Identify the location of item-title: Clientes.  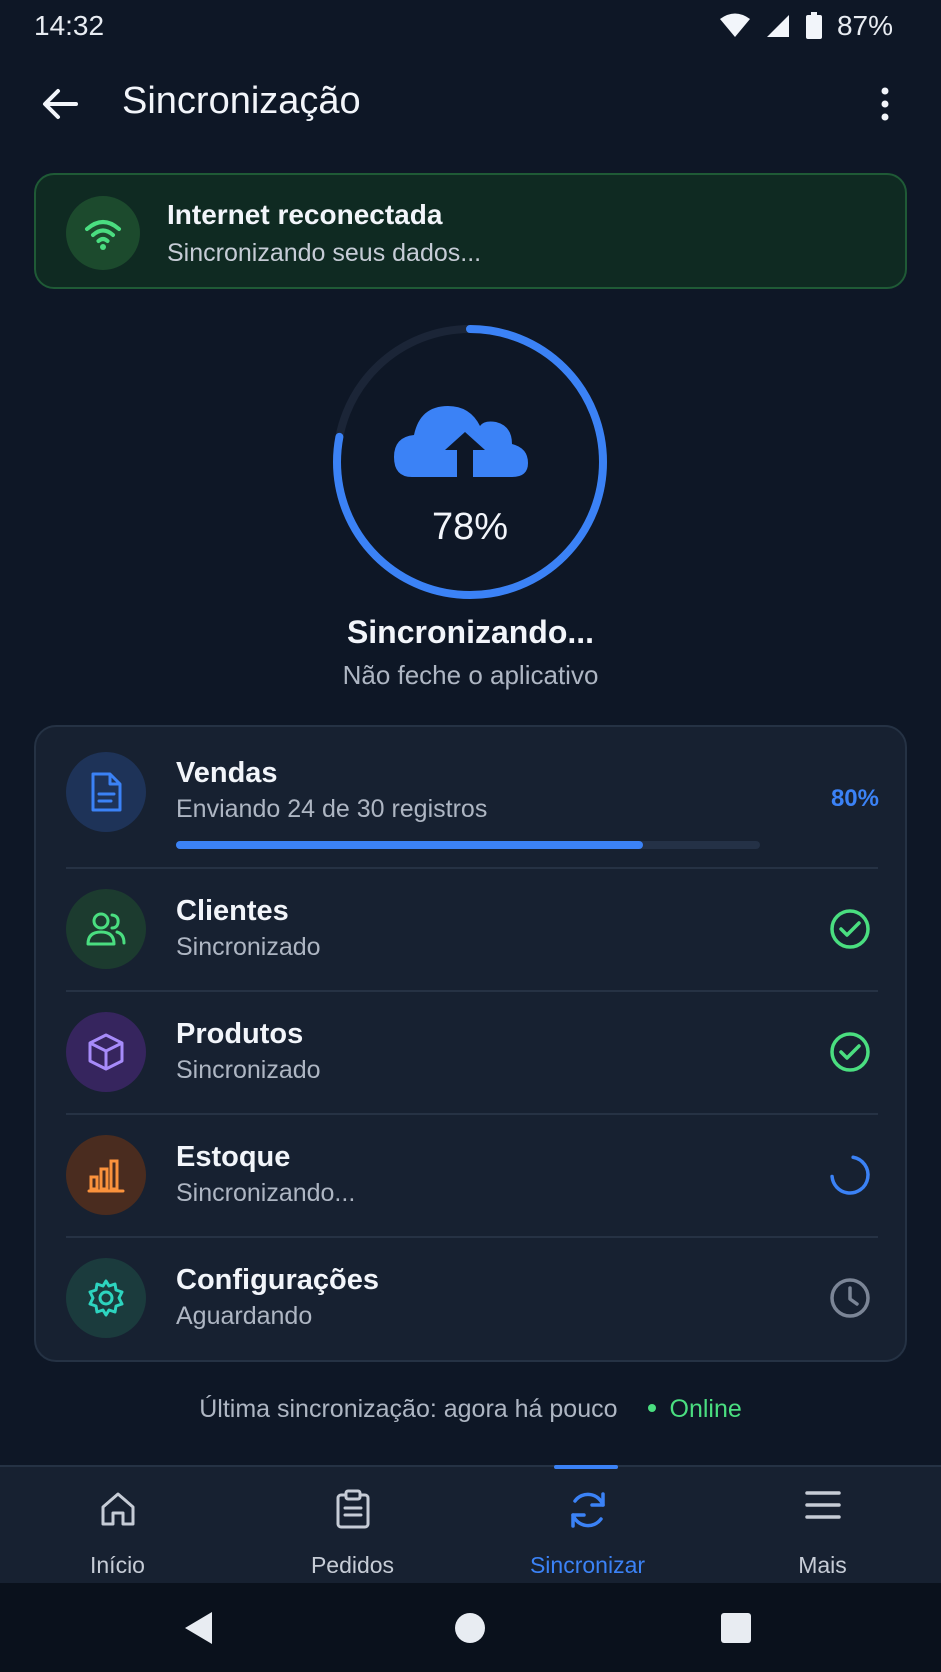
(232, 911).